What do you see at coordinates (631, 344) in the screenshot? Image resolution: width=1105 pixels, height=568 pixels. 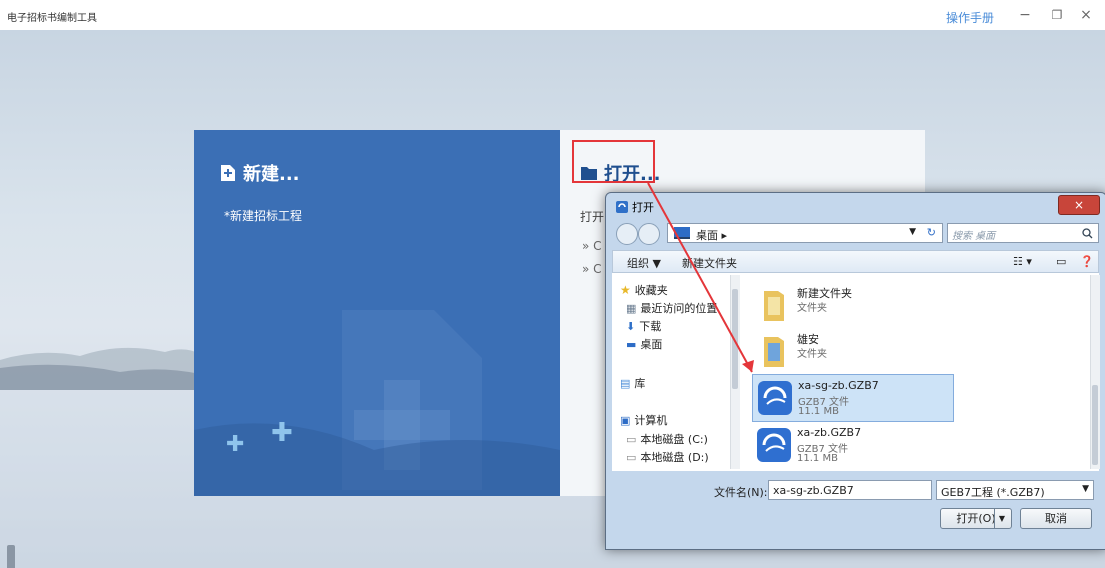 I see `desktop-icon: ▬` at bounding box center [631, 344].